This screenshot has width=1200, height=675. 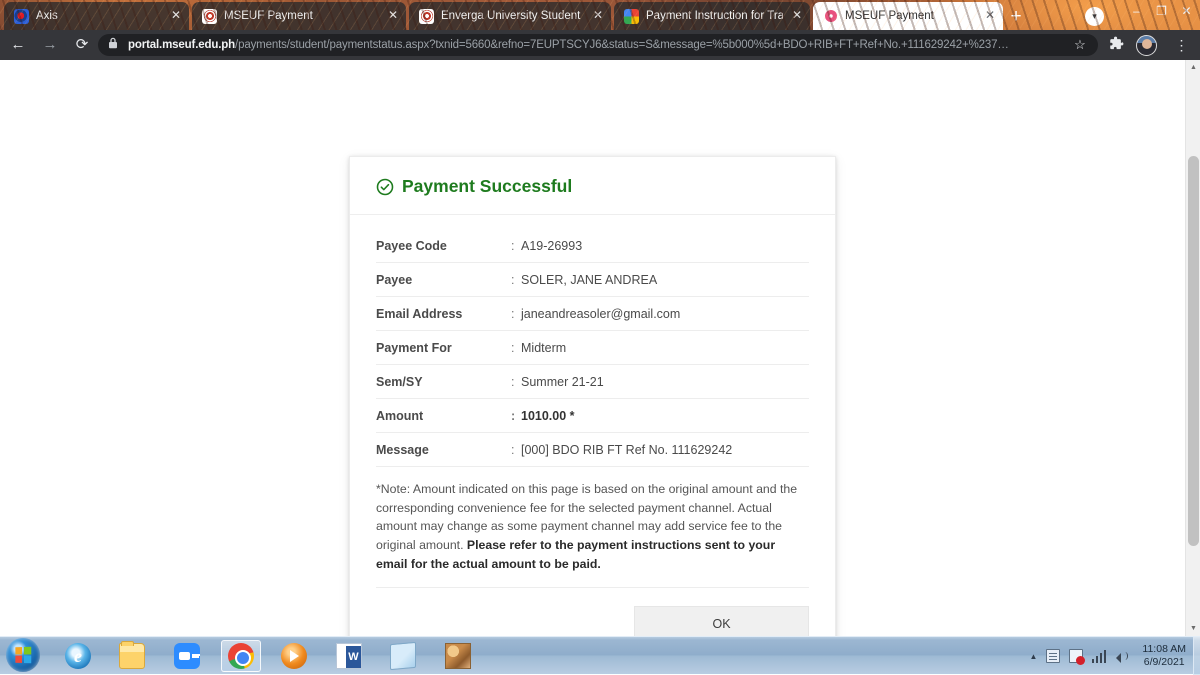 What do you see at coordinates (82, 45) in the screenshot?
I see `reload-button: ⟳` at bounding box center [82, 45].